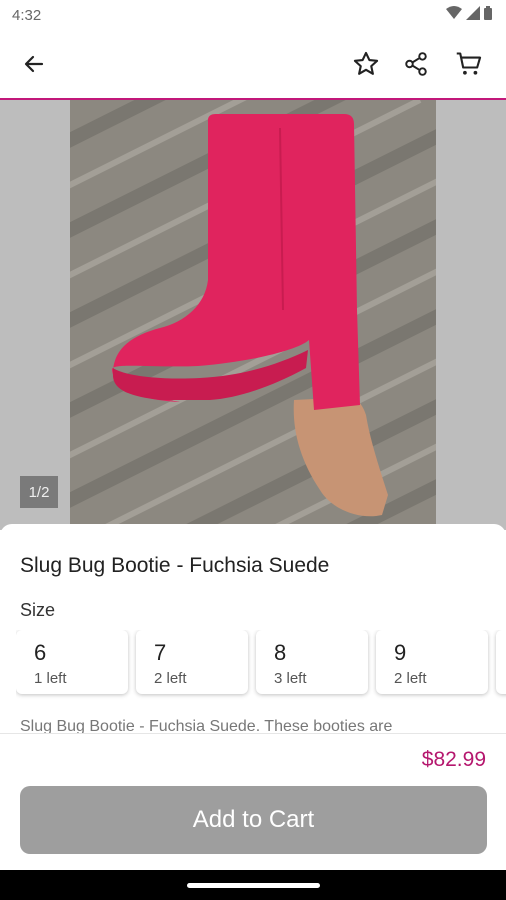  What do you see at coordinates (453, 759) in the screenshot?
I see `product-price: $82.99` at bounding box center [453, 759].